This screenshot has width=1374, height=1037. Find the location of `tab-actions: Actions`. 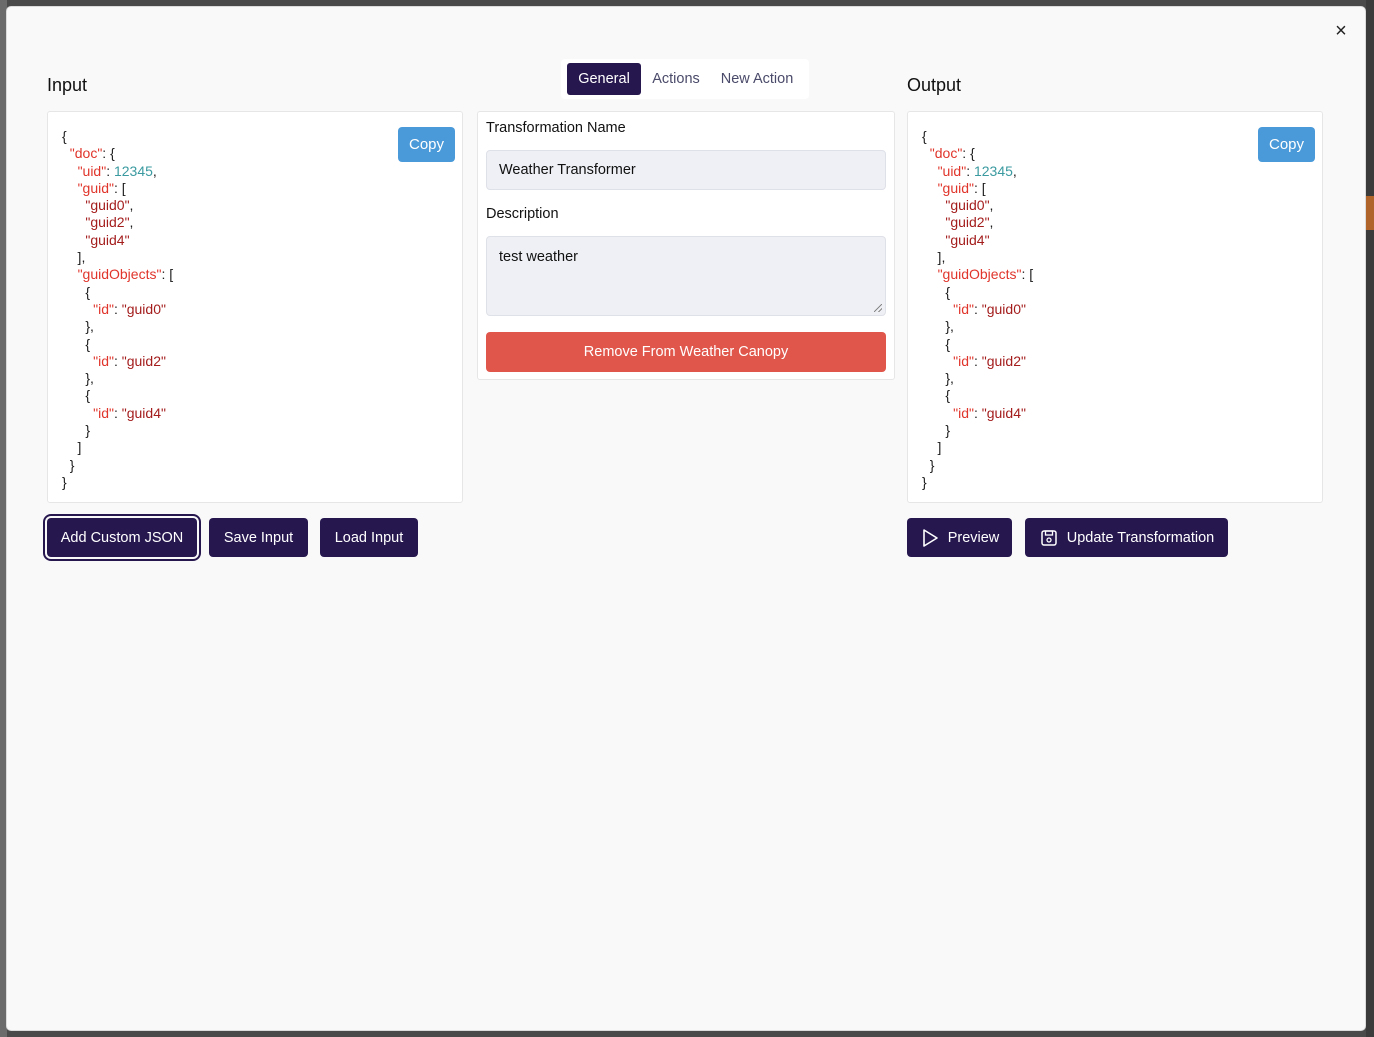

tab-actions: Actions is located at coordinates (676, 79).